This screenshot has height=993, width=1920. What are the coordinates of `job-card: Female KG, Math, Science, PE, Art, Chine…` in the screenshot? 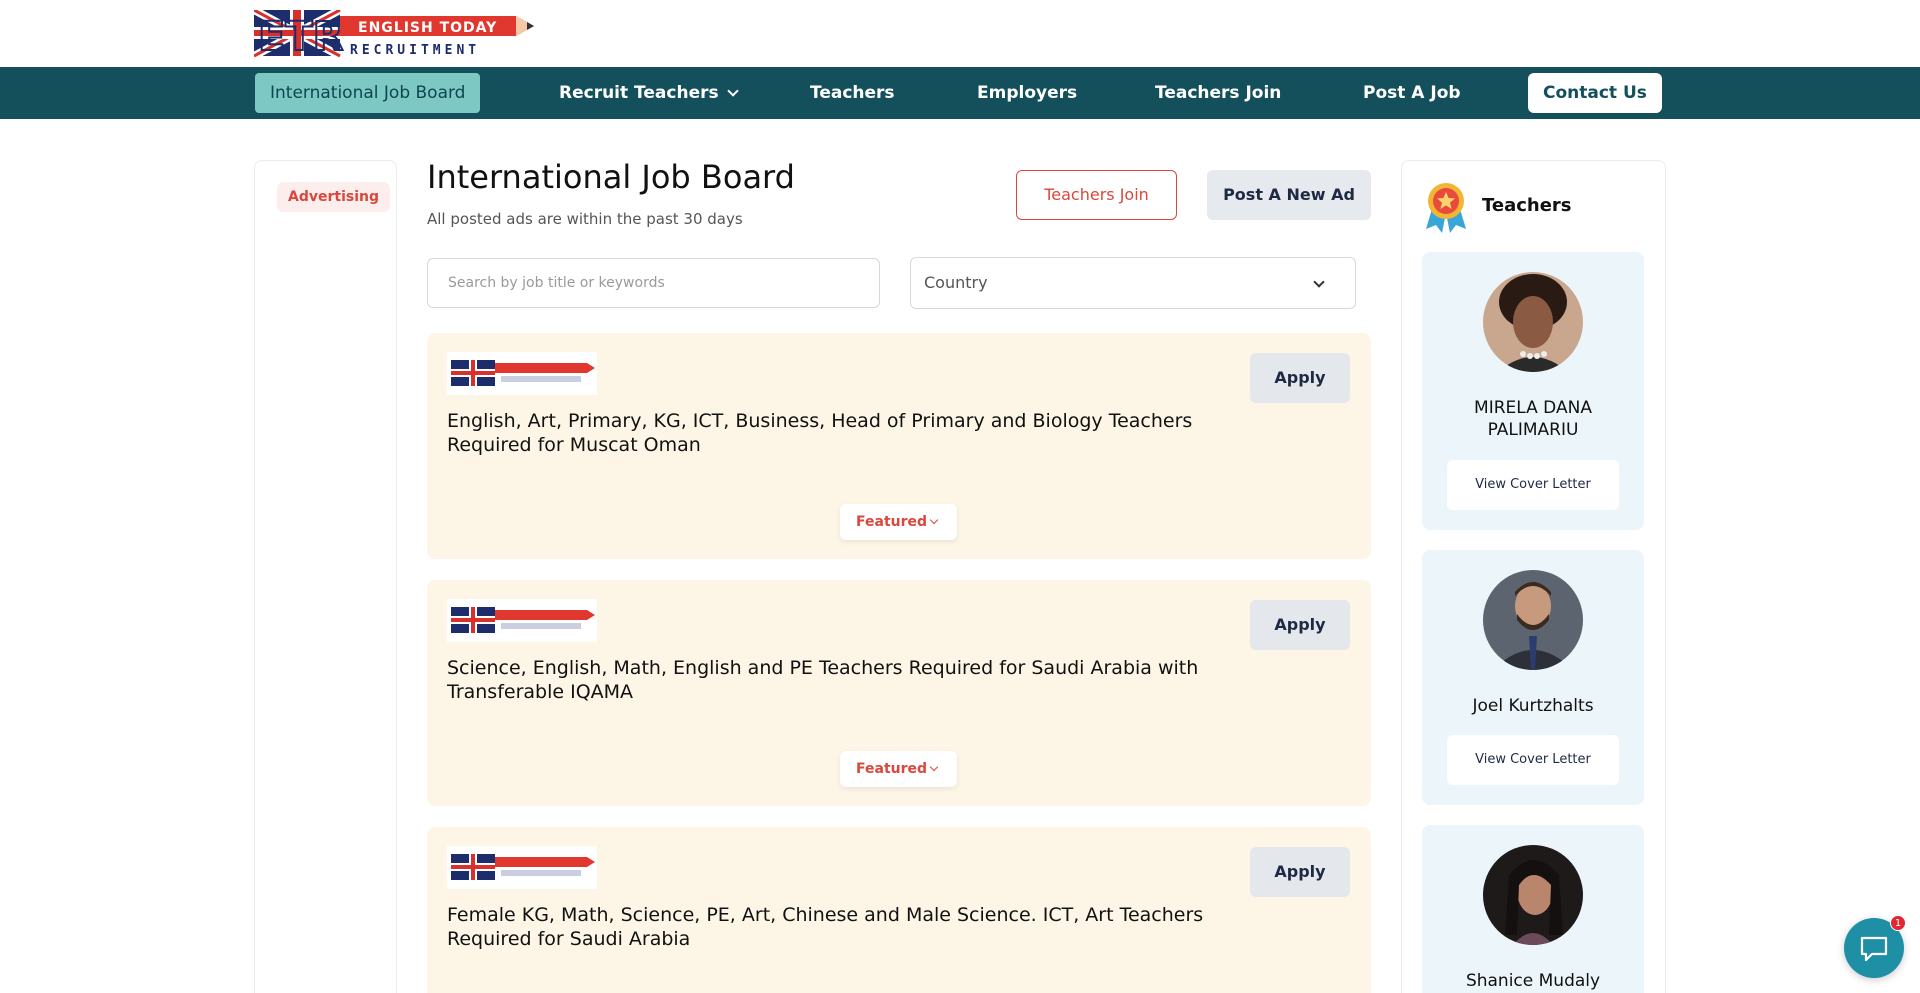 It's located at (899, 910).